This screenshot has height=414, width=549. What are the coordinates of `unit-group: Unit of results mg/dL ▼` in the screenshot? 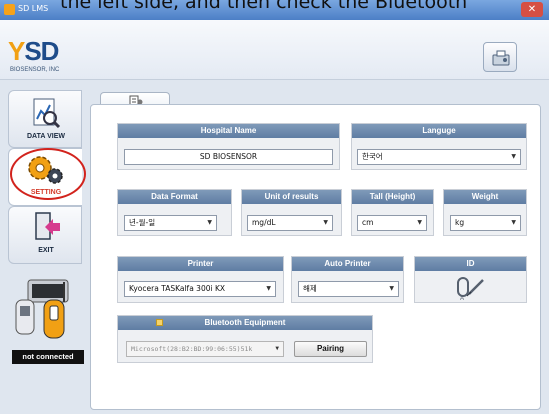 It's located at (291, 212).